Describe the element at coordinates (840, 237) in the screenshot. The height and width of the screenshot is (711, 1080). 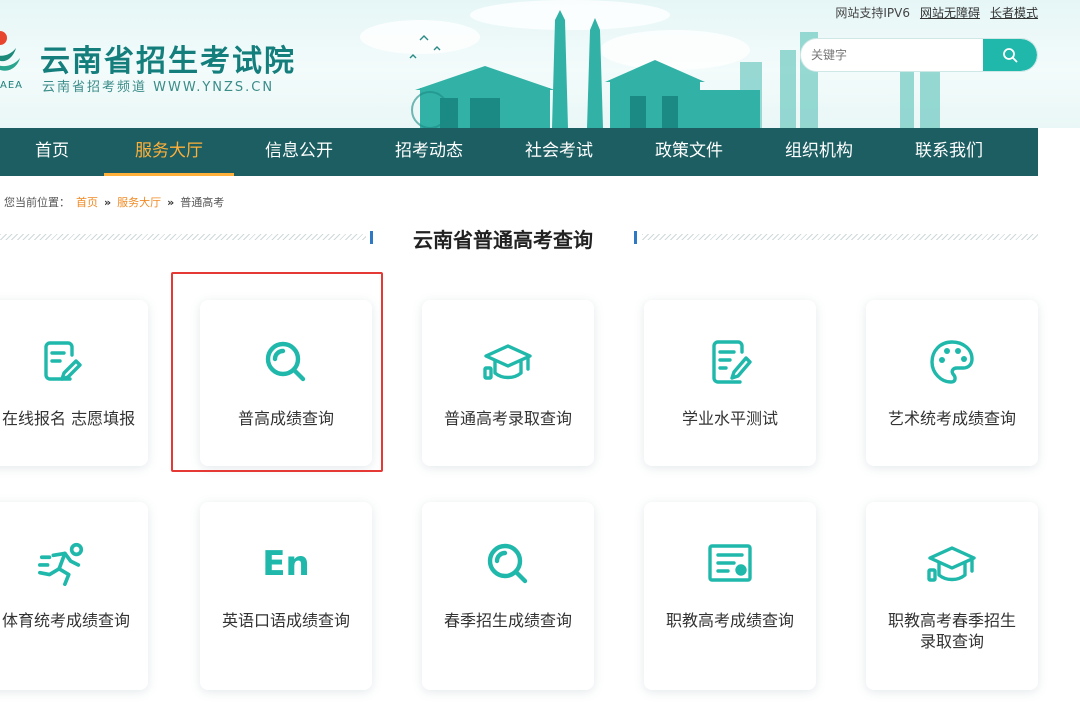
I see `title-divider-right` at that location.